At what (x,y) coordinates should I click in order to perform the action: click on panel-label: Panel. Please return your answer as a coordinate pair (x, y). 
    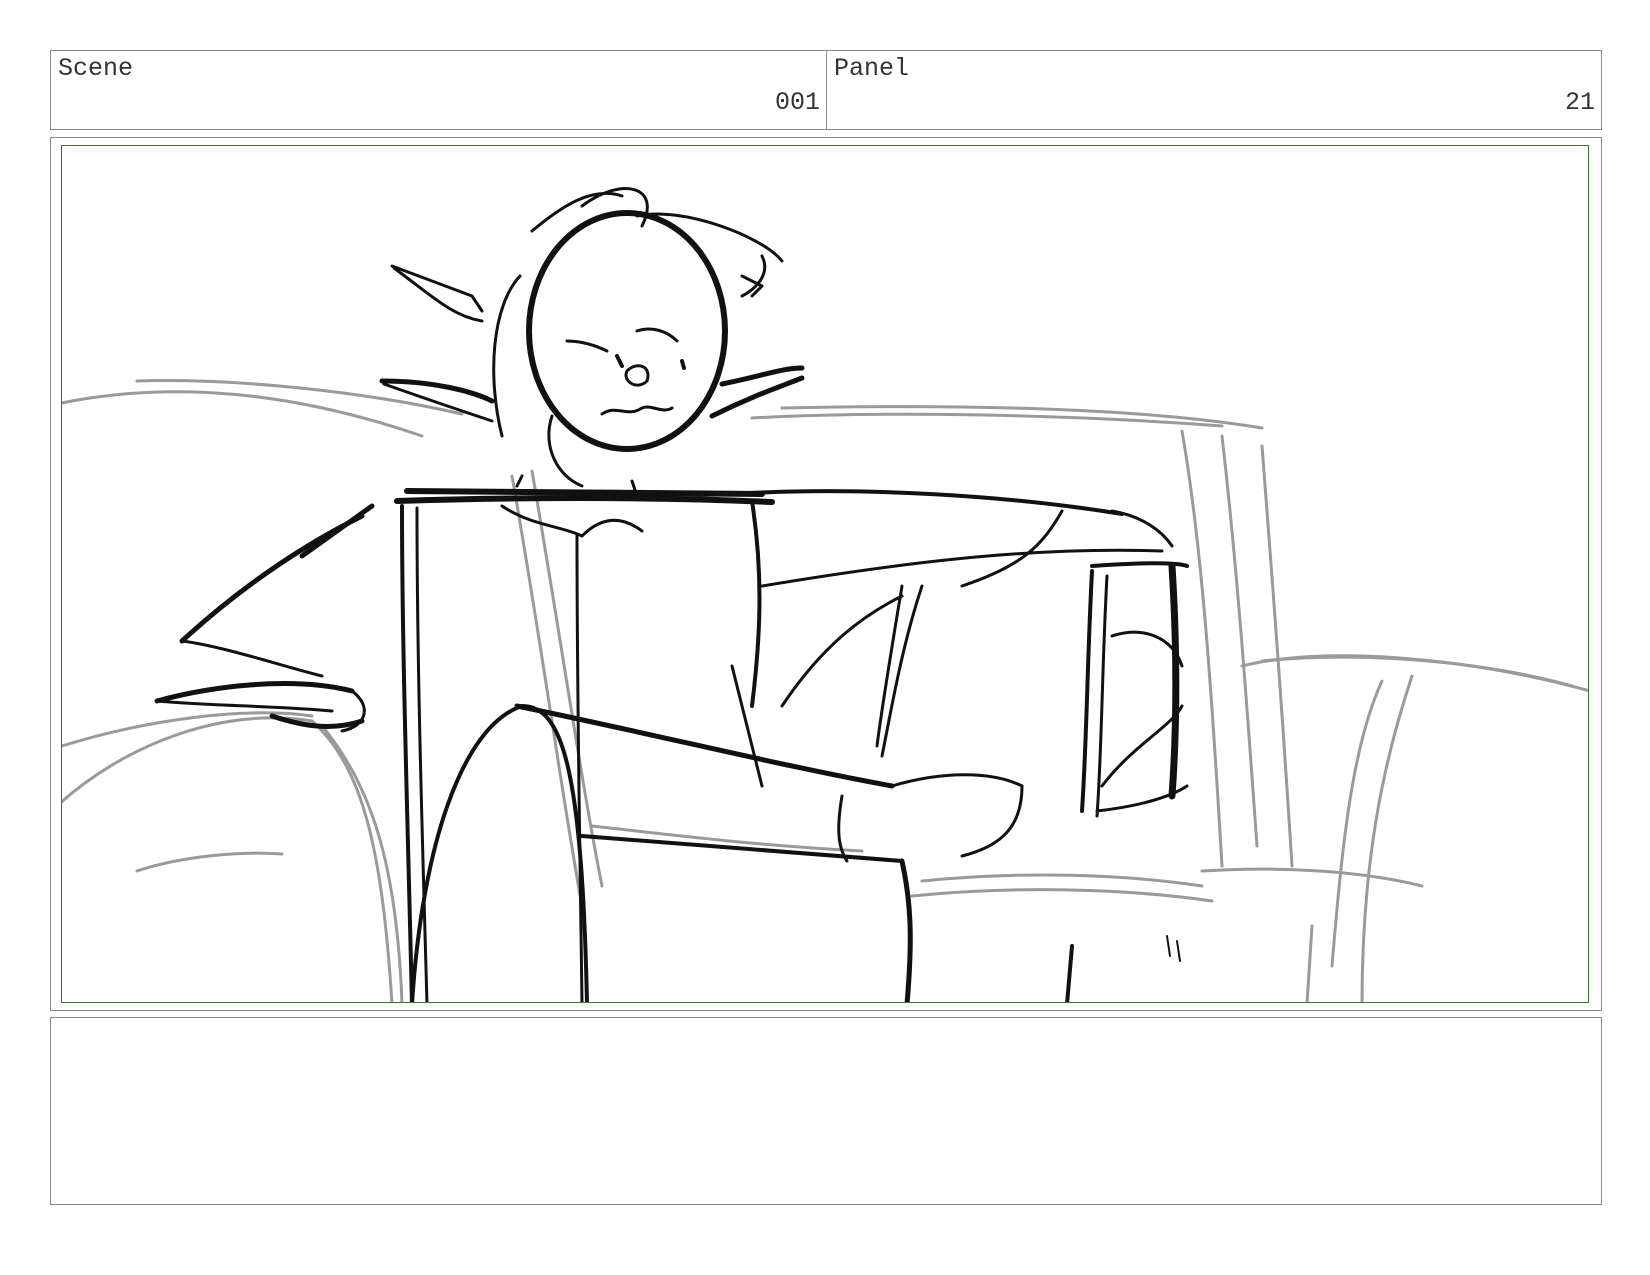
    Looking at the image, I should click on (872, 68).